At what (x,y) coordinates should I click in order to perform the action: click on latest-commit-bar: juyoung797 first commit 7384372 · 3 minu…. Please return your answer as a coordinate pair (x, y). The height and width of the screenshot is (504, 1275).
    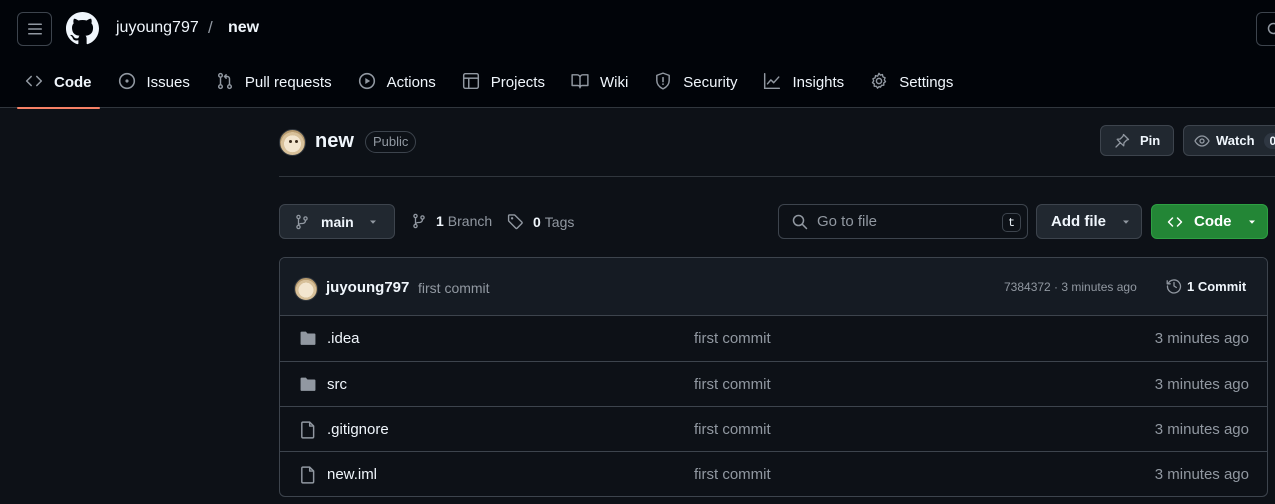
    Looking at the image, I should click on (773, 287).